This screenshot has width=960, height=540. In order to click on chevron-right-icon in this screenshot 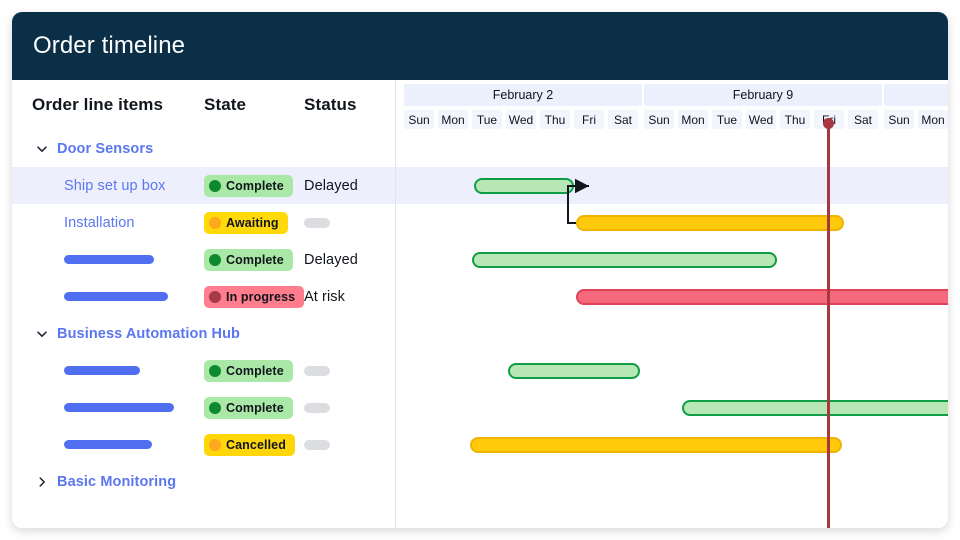, I will do `click(42, 482)`.